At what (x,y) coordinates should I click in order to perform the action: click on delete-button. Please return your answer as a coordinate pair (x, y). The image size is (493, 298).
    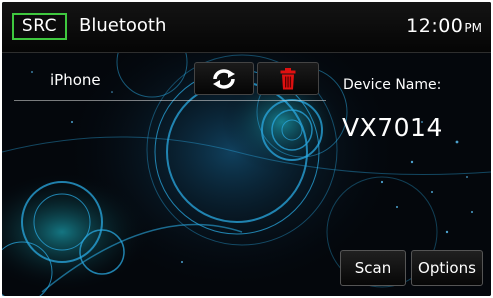
    Looking at the image, I should click on (288, 78).